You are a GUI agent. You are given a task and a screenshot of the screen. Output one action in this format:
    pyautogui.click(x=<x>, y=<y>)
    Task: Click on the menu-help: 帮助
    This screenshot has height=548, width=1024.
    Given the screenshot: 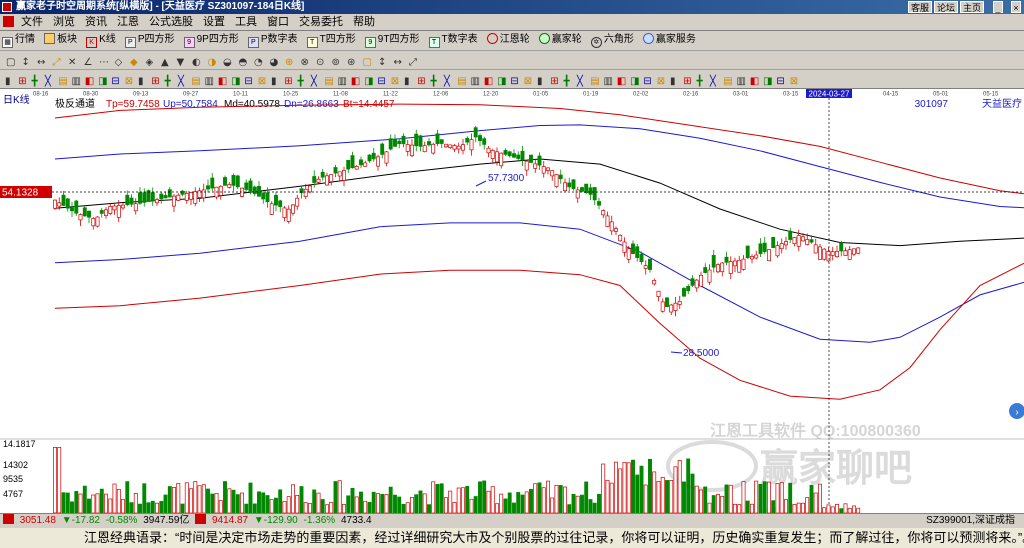 What is the action you would take?
    pyautogui.click(x=364, y=22)
    